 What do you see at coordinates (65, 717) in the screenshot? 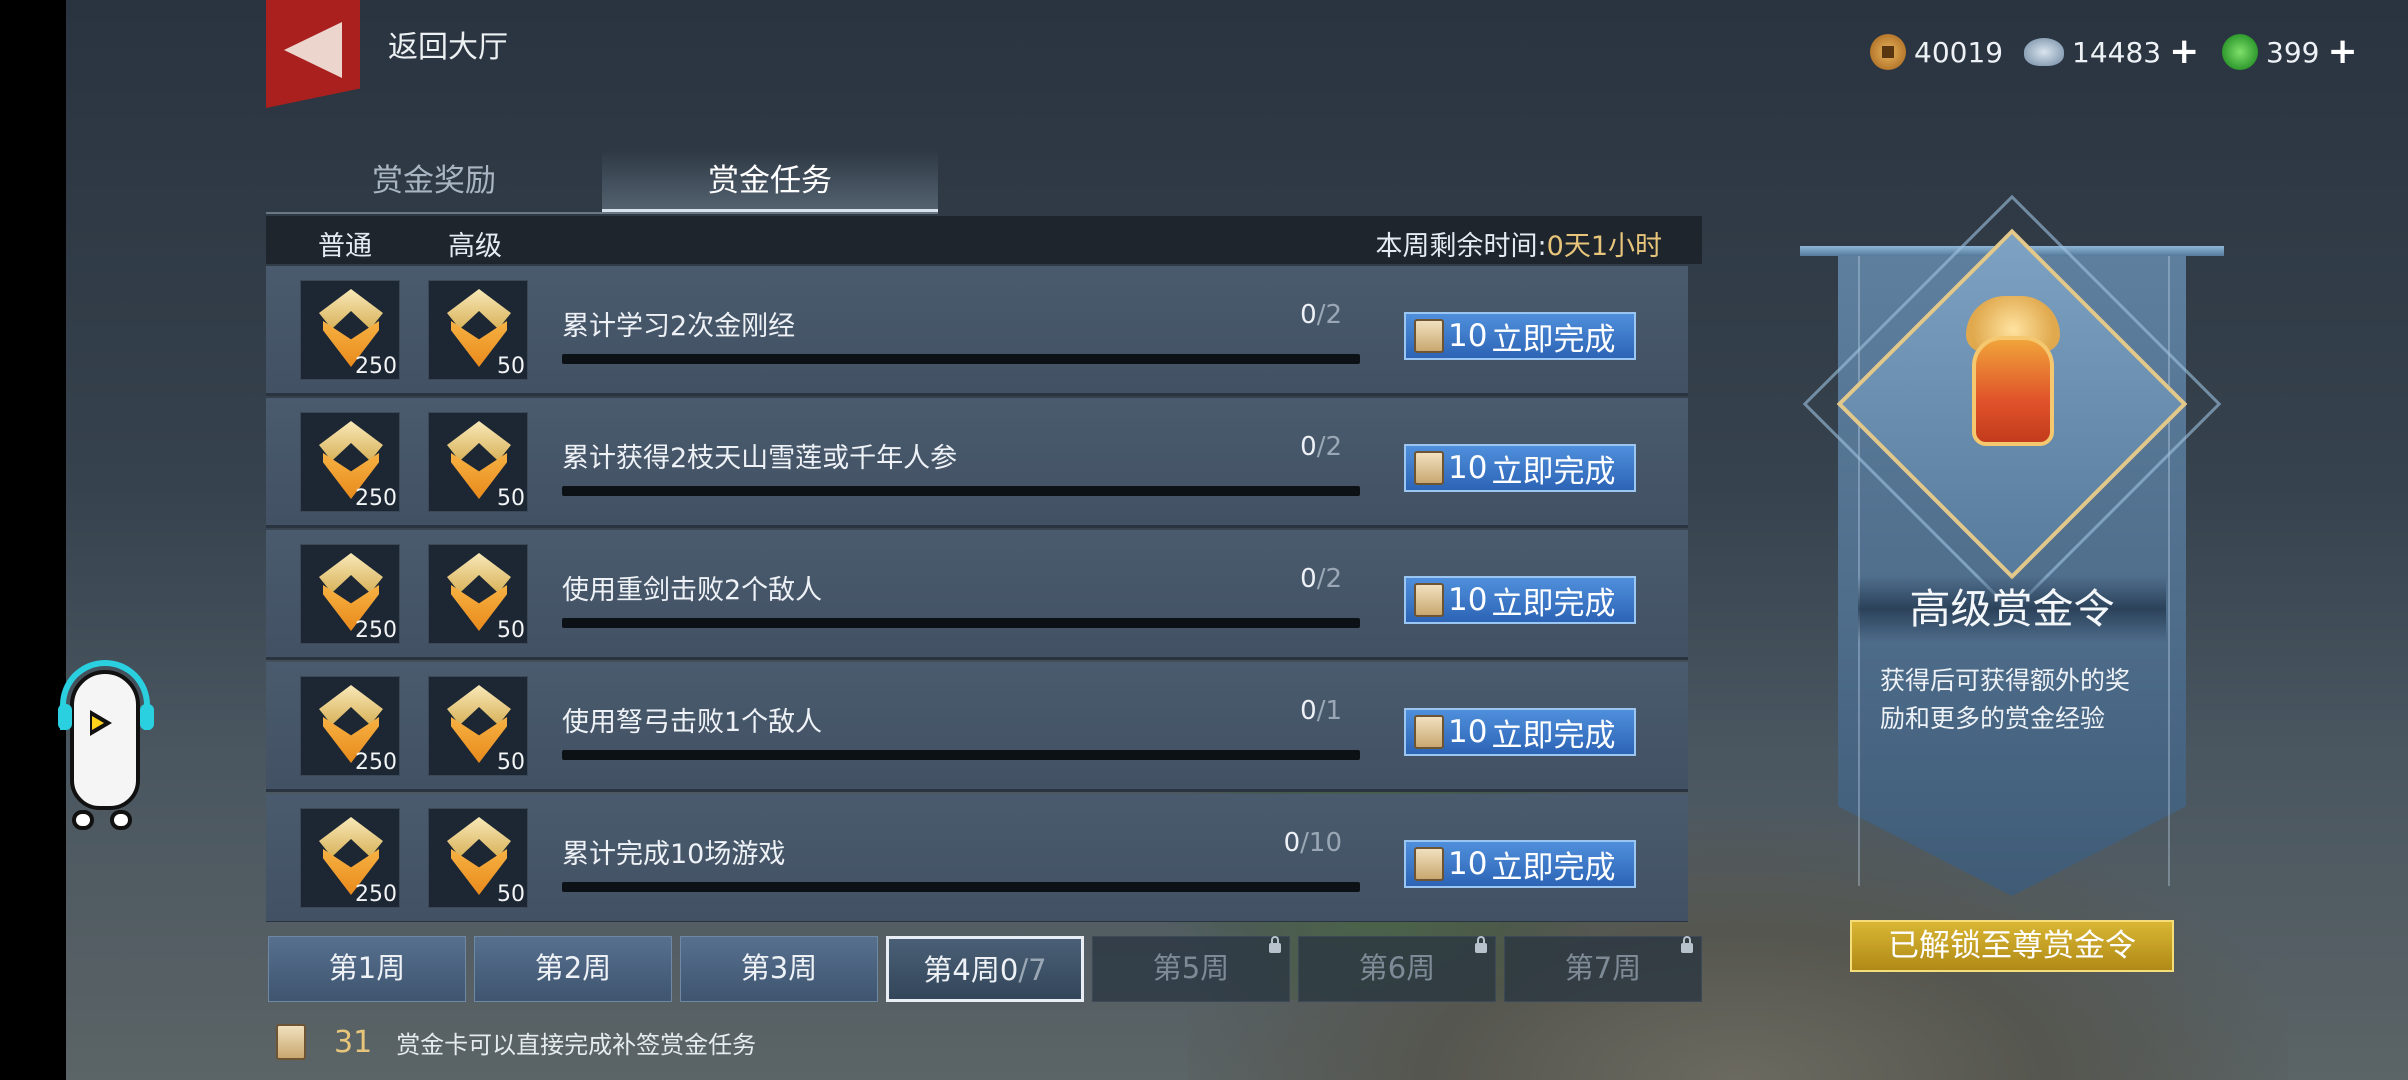
I see `headphone-ear-left` at bounding box center [65, 717].